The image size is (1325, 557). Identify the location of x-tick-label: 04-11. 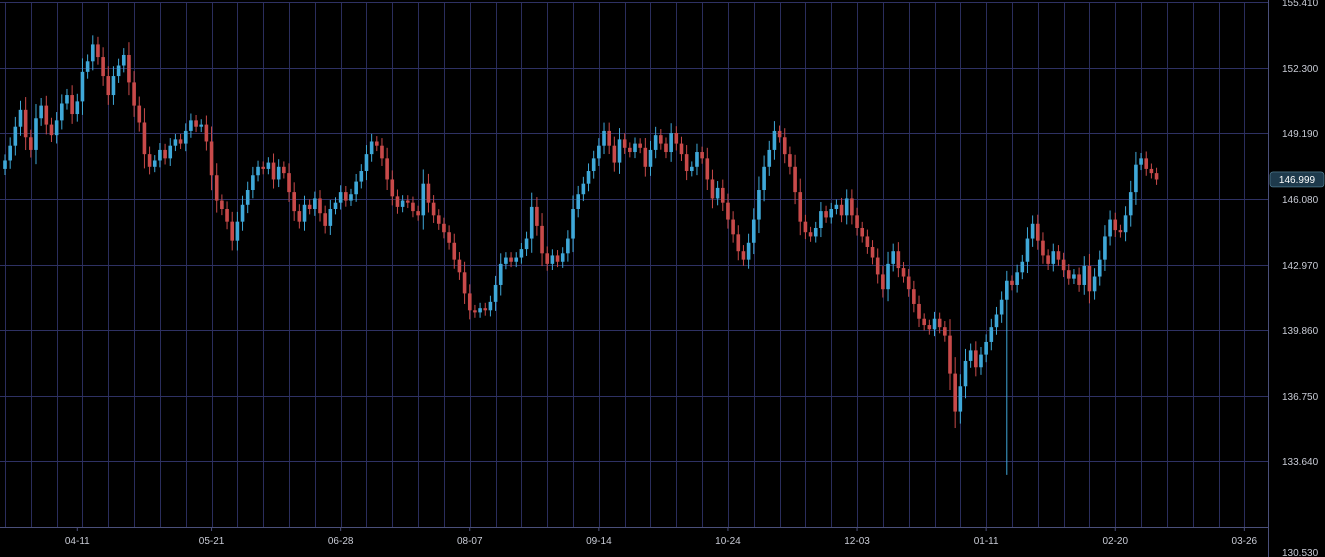
(77, 541).